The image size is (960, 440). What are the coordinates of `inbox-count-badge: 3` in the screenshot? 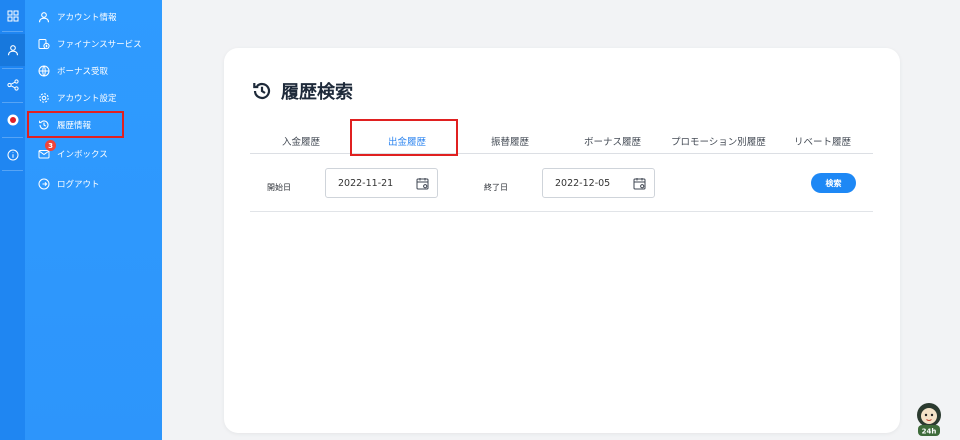 It's located at (50, 145).